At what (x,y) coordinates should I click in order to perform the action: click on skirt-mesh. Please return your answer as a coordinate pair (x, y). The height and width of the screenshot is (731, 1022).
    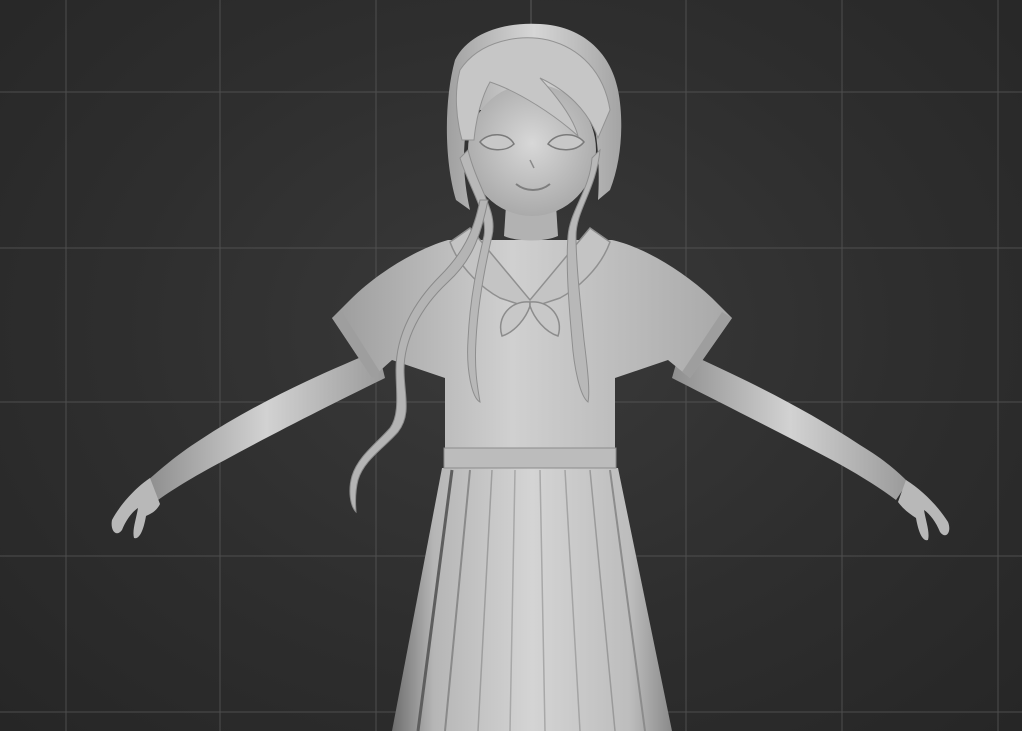
    Looking at the image, I should click on (532, 599).